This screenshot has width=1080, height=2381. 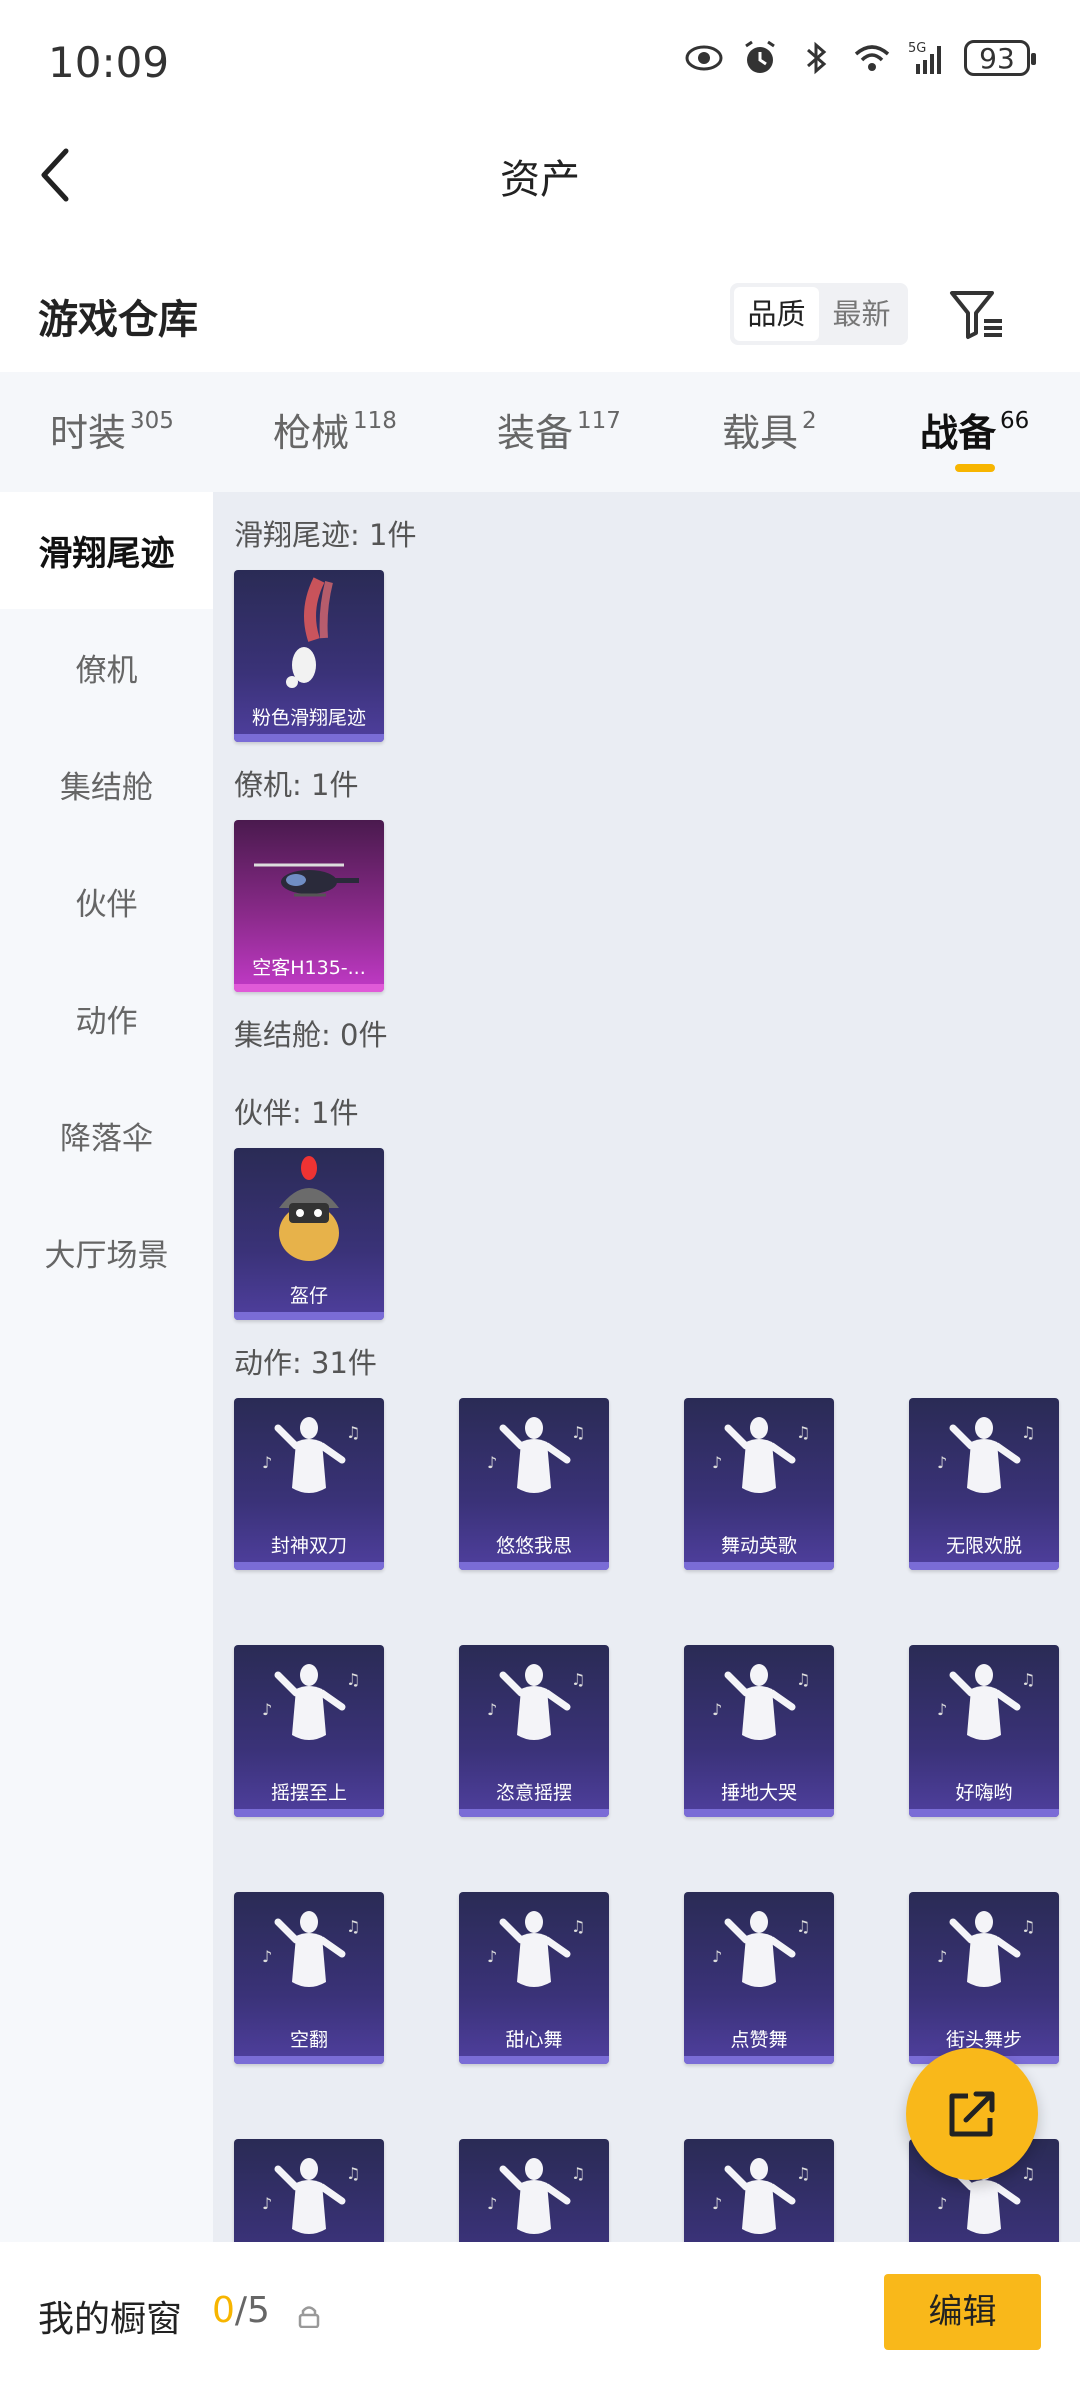 I want to click on nav-bar: 资产, so click(x=540, y=175).